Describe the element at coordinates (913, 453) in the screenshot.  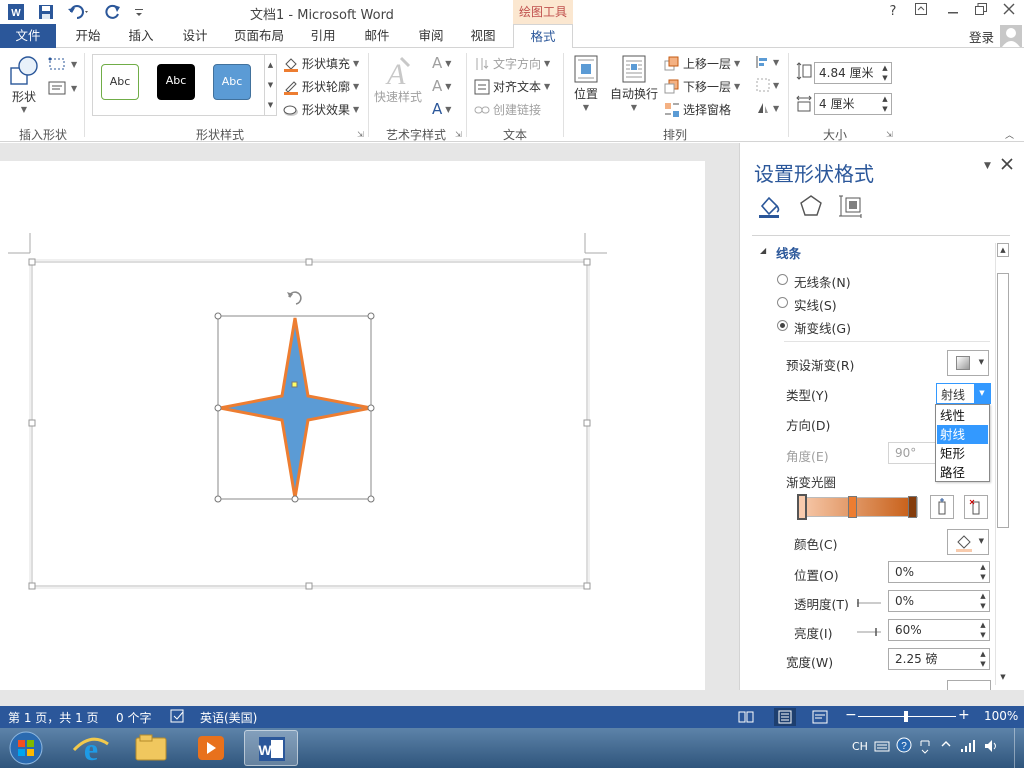
I see `angle-input: 90°` at that location.